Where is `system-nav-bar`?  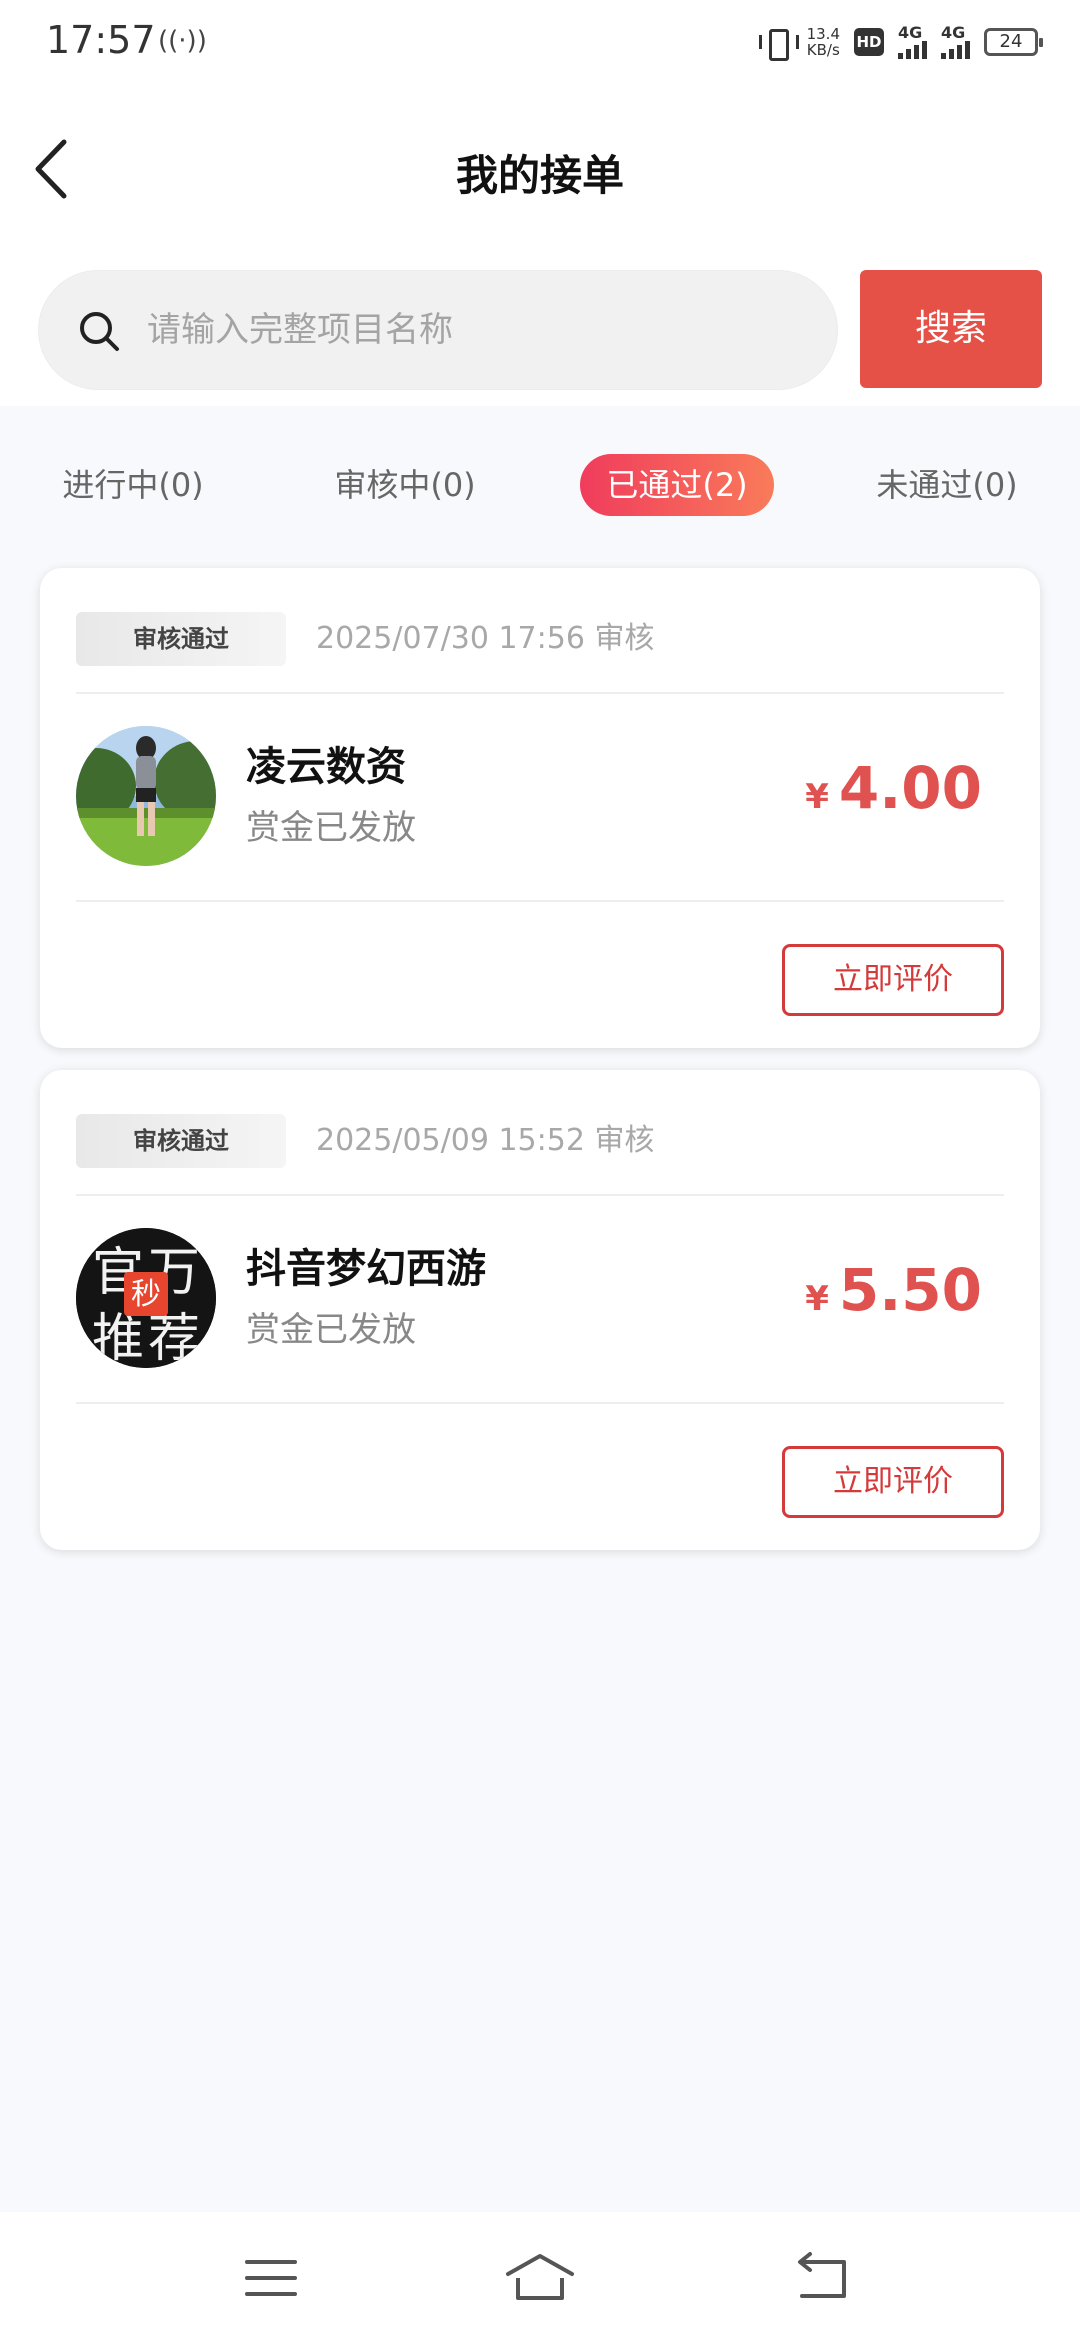
system-nav-bar is located at coordinates (540, 2276).